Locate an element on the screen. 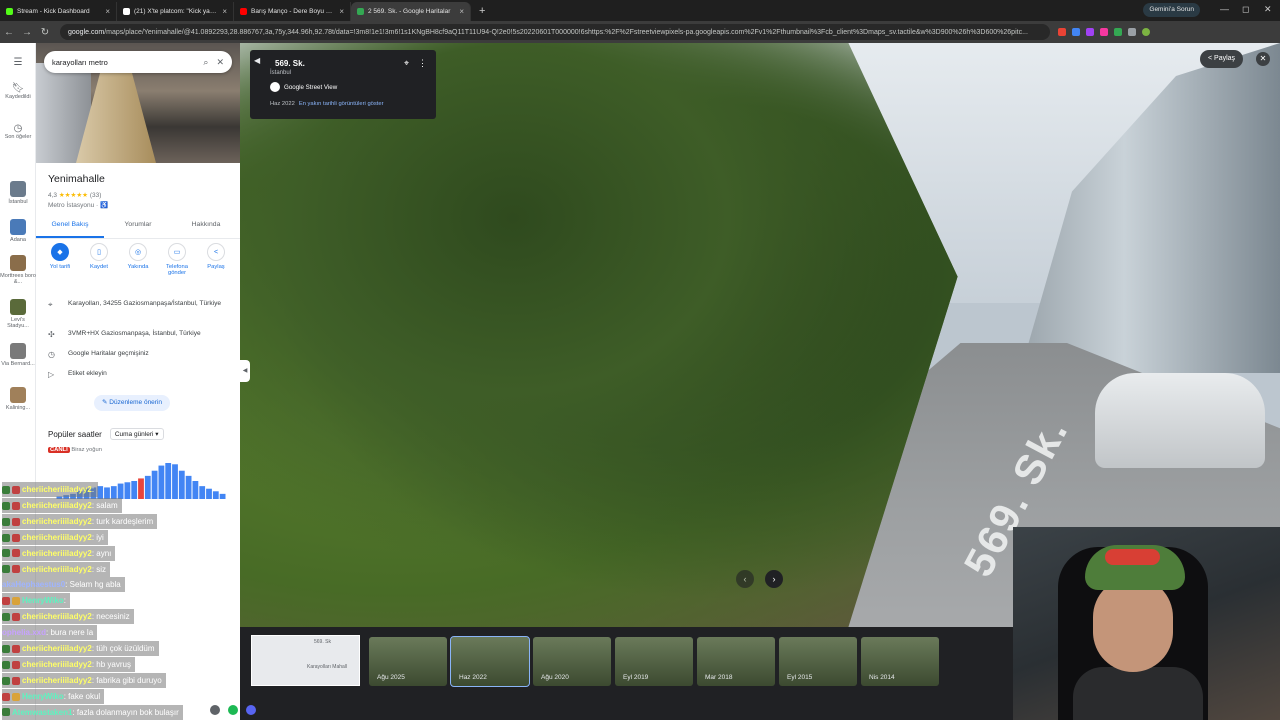 Image resolution: width=1280 pixels, height=720 pixels. new-tab-button: + is located at coordinates (482, 11).